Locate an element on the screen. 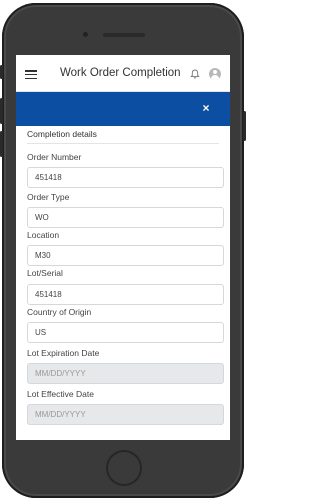  volume-up-button is located at coordinates (1, 72).